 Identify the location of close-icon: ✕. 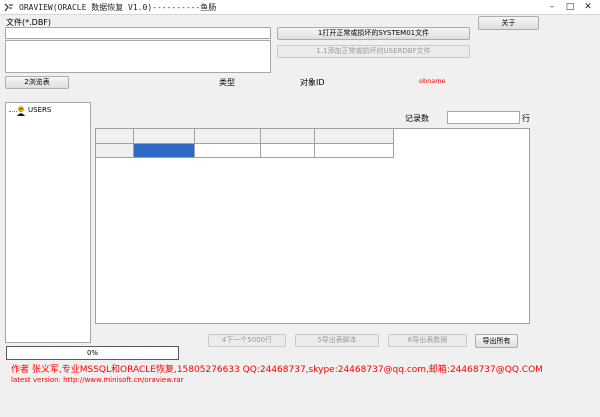
(588, 7).